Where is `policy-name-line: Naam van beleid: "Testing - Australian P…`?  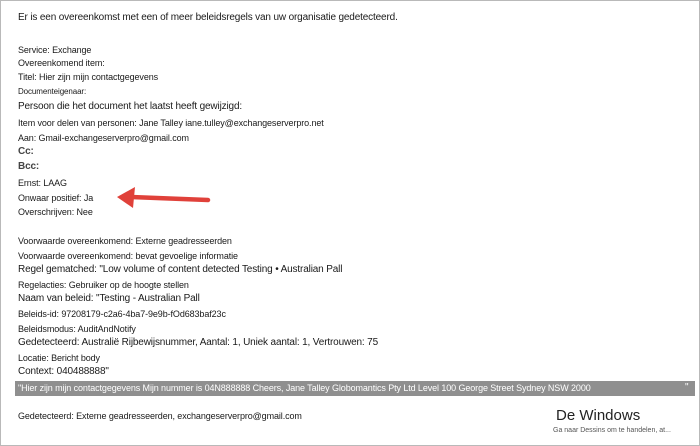 policy-name-line: Naam van beleid: "Testing - Australian P… is located at coordinates (109, 298).